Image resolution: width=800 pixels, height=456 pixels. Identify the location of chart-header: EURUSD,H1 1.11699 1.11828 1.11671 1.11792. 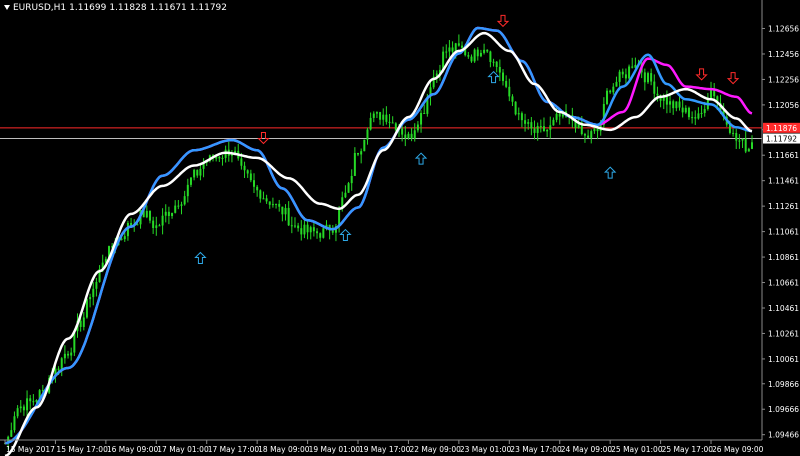
(117, 8).